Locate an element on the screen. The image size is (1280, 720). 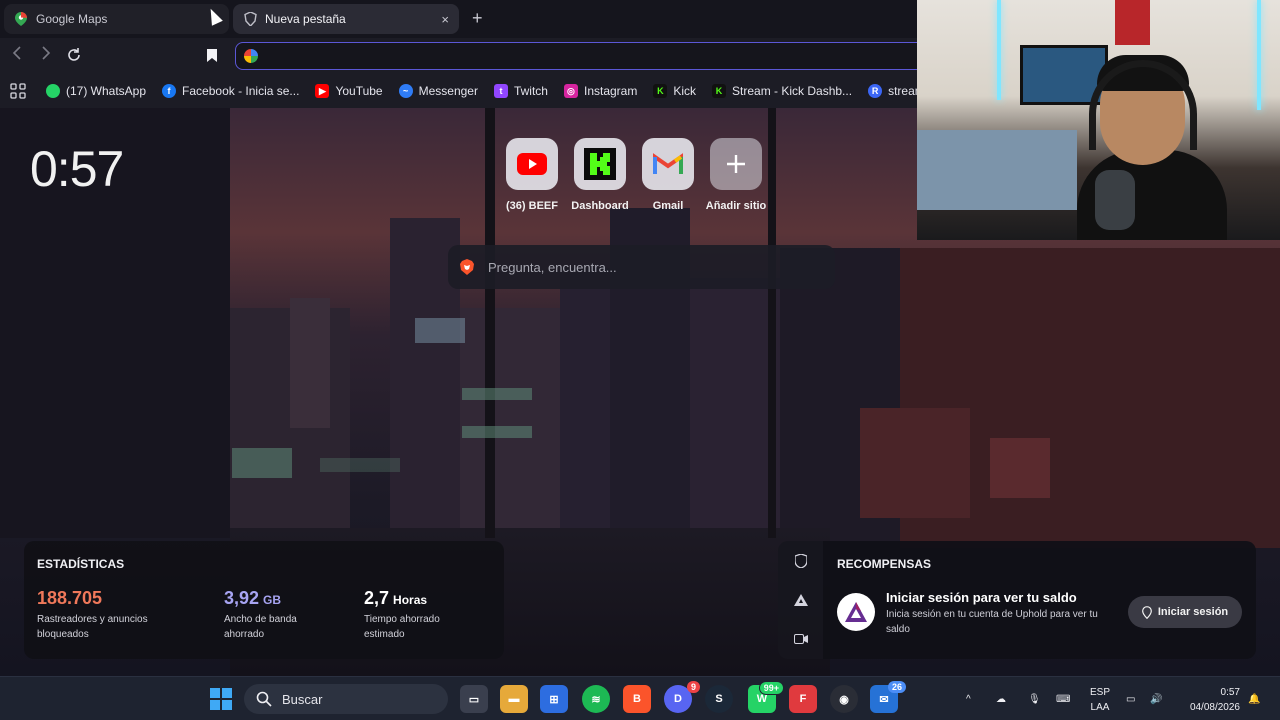
plus-icon is located at coordinates (736, 164).